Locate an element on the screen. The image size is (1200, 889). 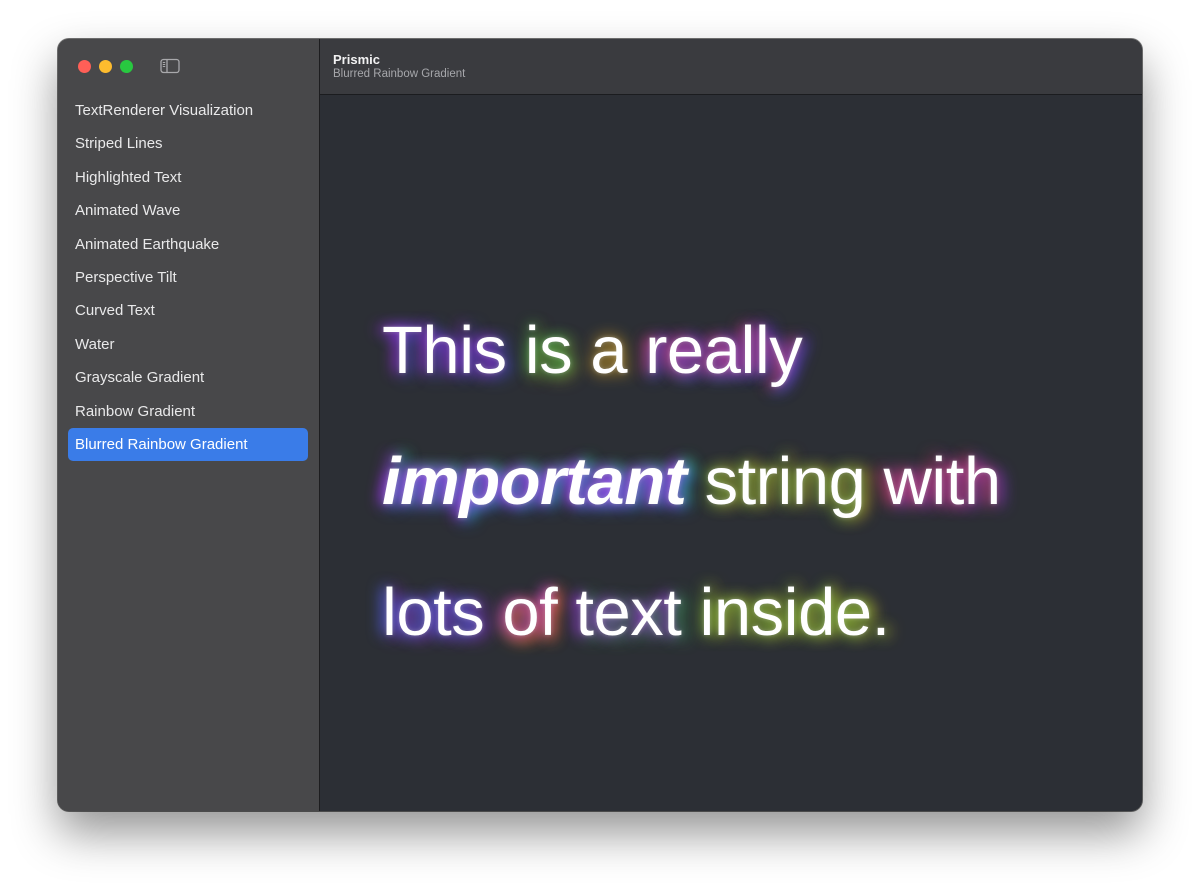
sidebar-toggle-icon is located at coordinates (170, 66).